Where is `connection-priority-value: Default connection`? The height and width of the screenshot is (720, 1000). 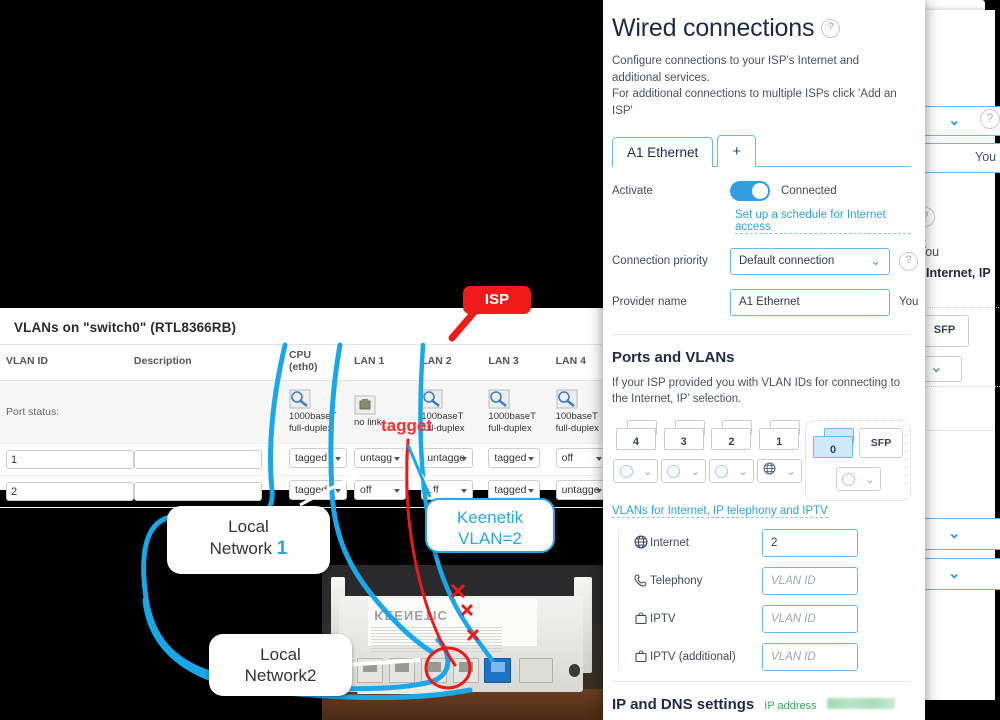
connection-priority-value: Default connection is located at coordinates (787, 261).